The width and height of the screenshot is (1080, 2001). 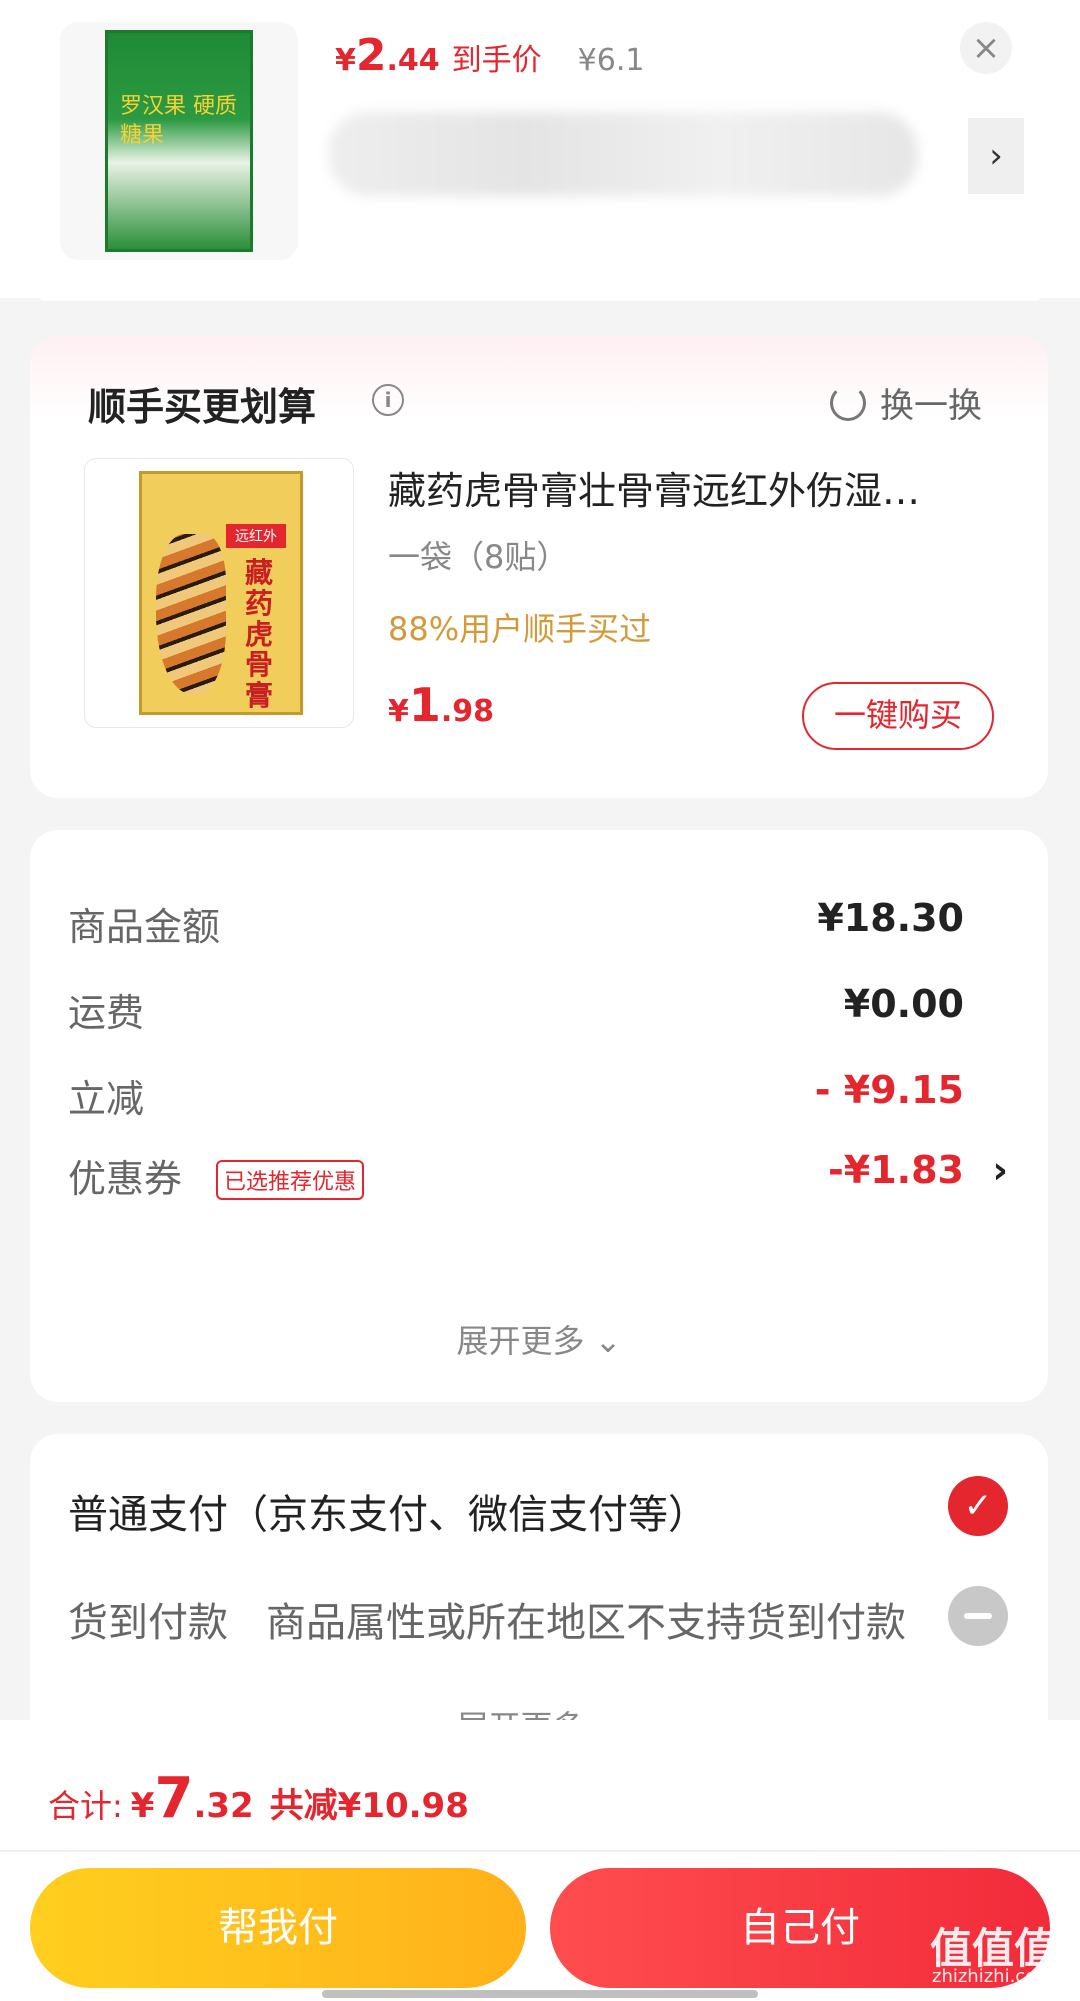 I want to click on one-click-buy-button: 一键购买, so click(x=898, y=716).